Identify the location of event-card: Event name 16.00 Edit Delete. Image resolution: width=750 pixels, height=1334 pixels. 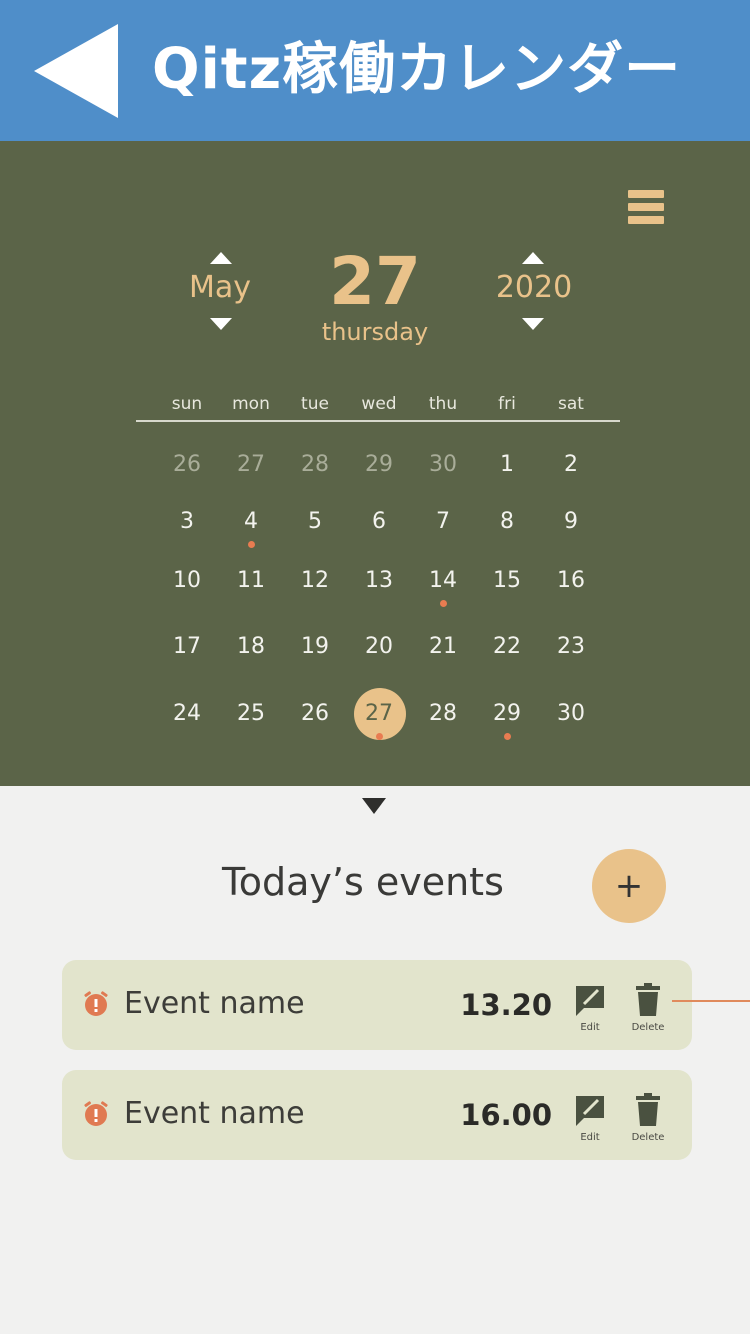
(377, 1115).